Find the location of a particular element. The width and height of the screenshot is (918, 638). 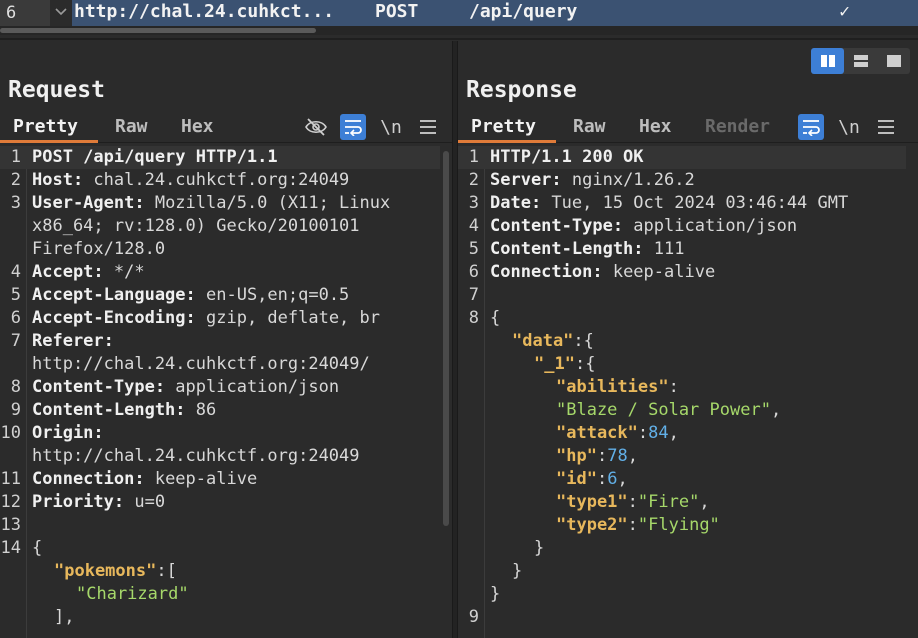

history-method: POST is located at coordinates (397, 11).